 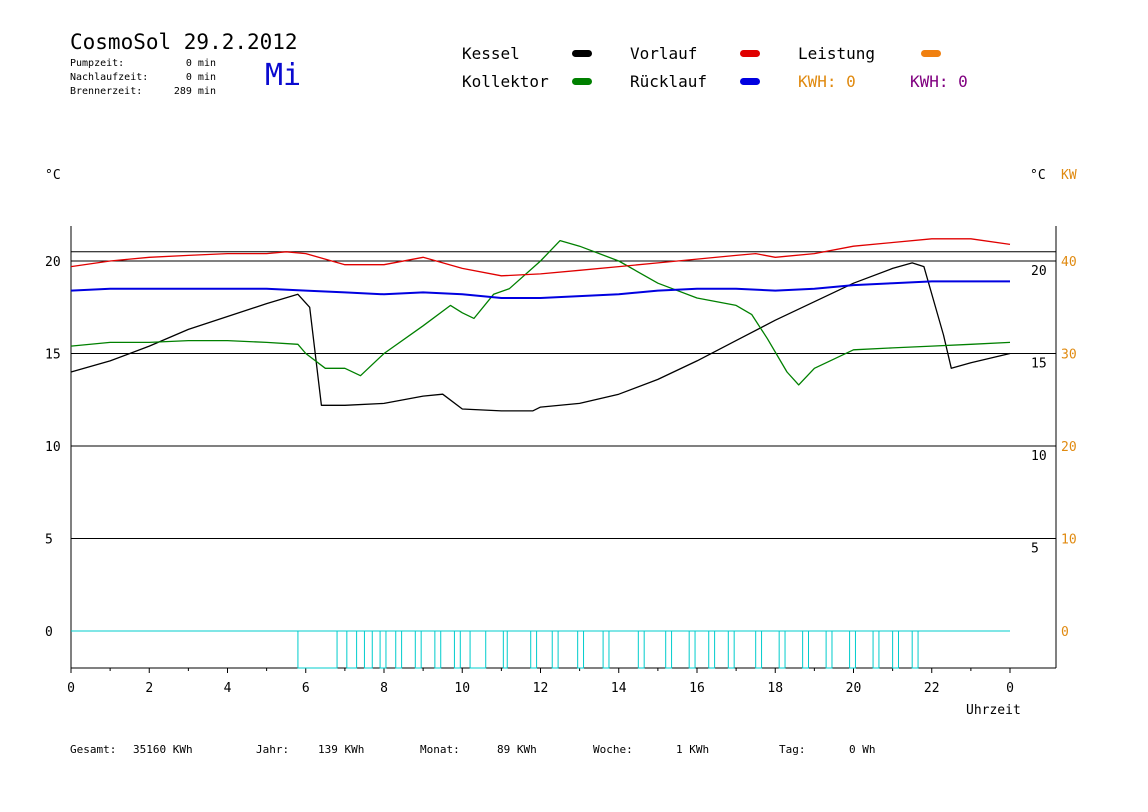 I want to click on series-line-vorlauf, so click(x=540, y=257).